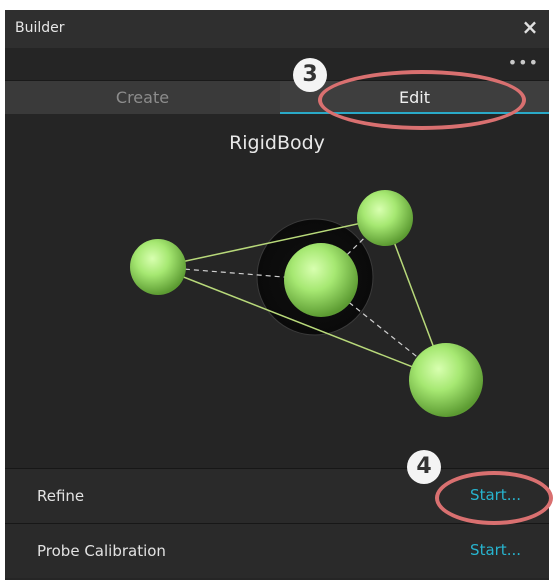 The width and height of the screenshot is (554, 585). What do you see at coordinates (321, 280) in the screenshot?
I see `marker-sphere-center` at bounding box center [321, 280].